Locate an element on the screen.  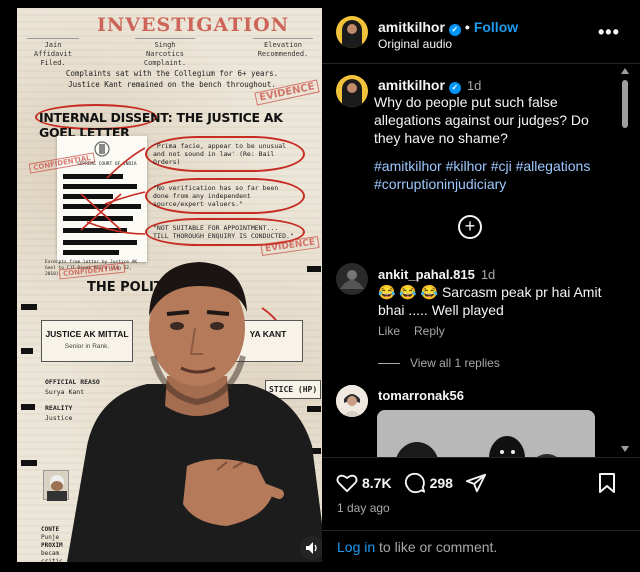
action-bar: 8.7K 298 is located at coordinates (411, 483).